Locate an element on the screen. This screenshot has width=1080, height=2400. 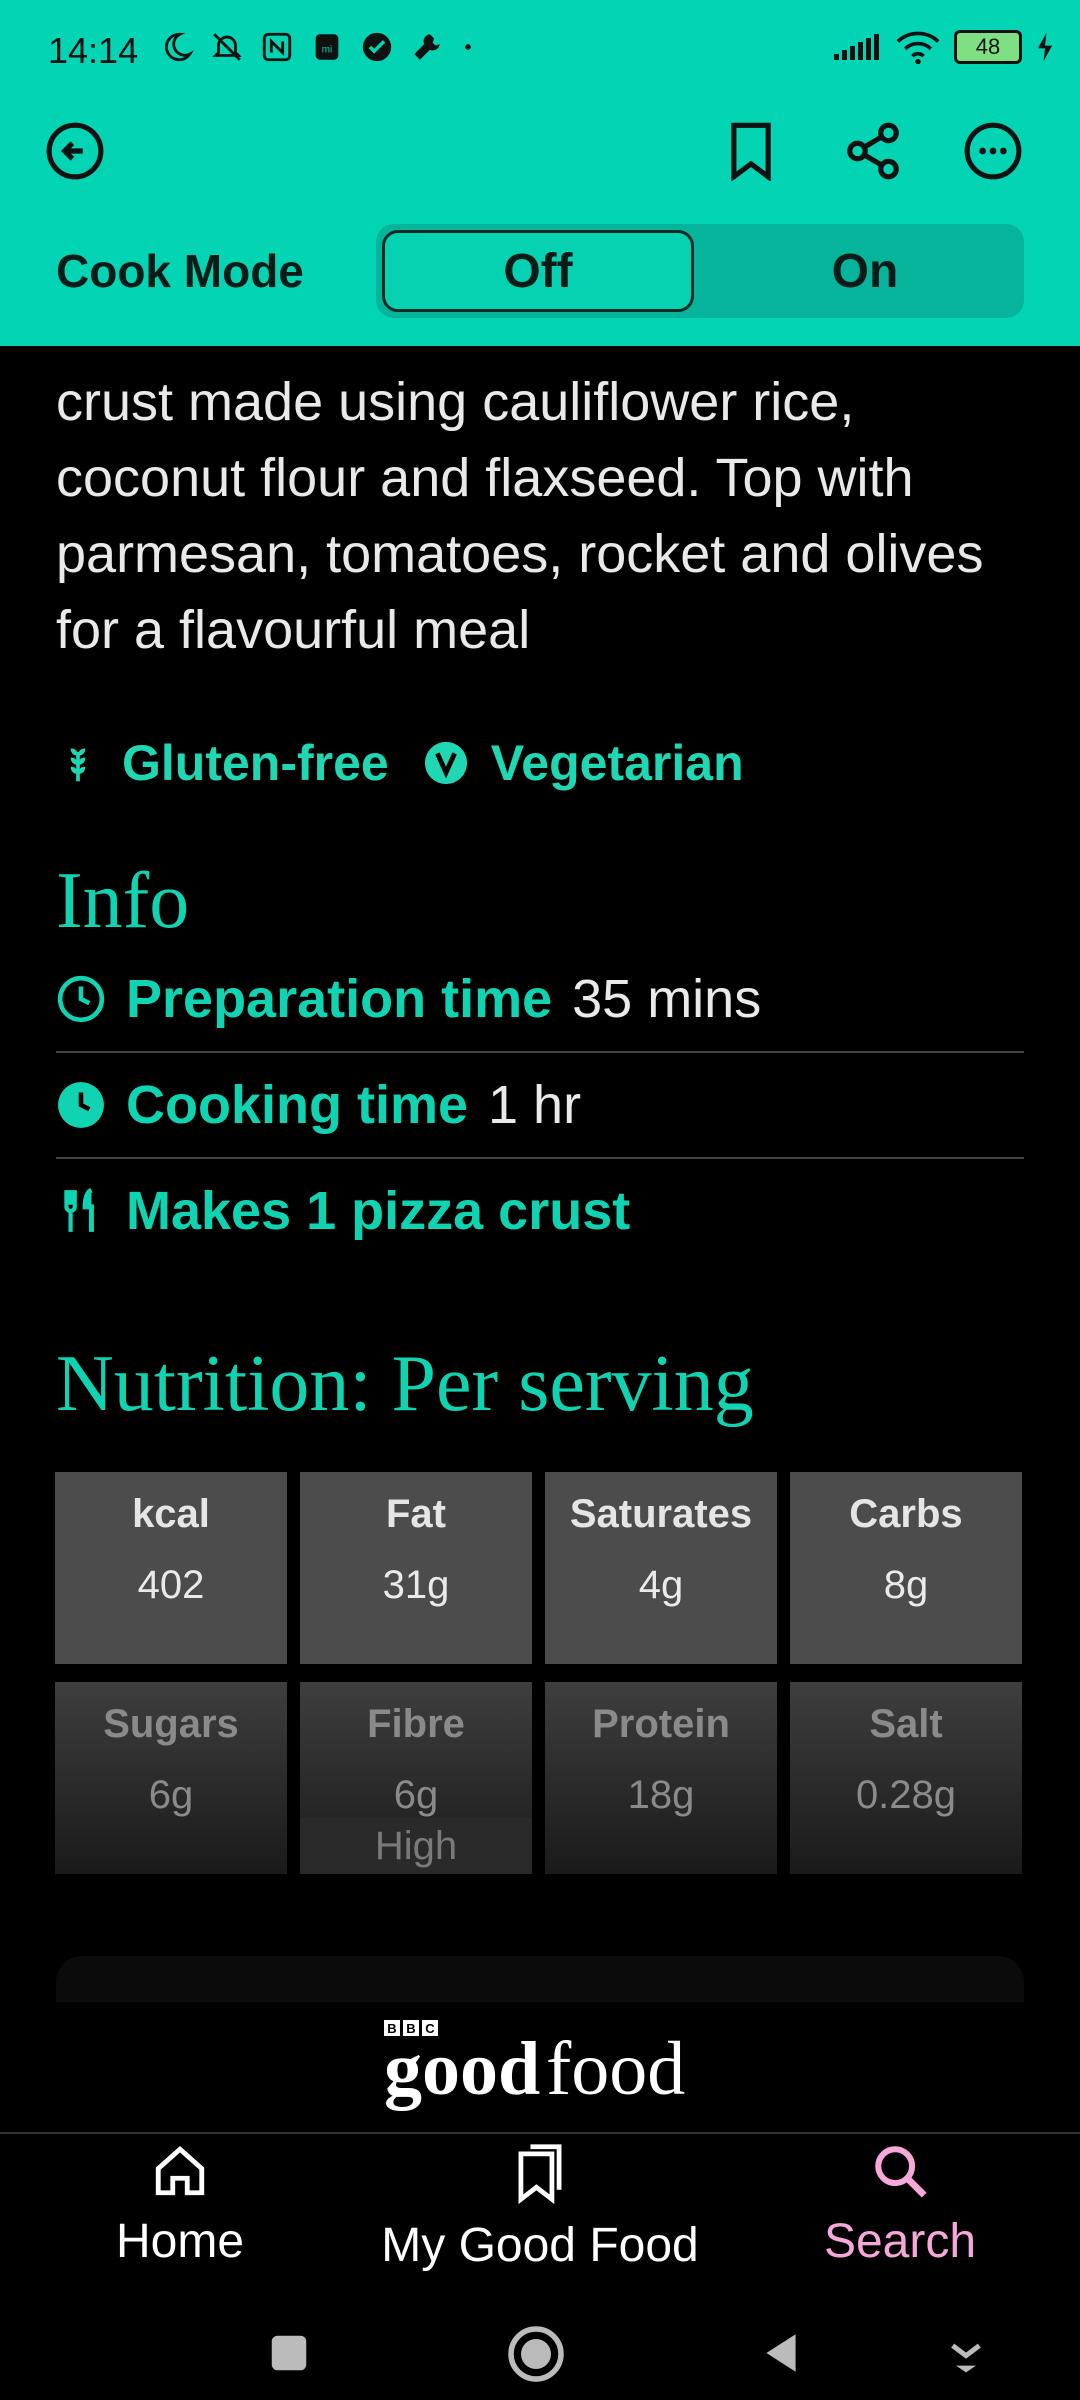
back-button is located at coordinates (75, 151).